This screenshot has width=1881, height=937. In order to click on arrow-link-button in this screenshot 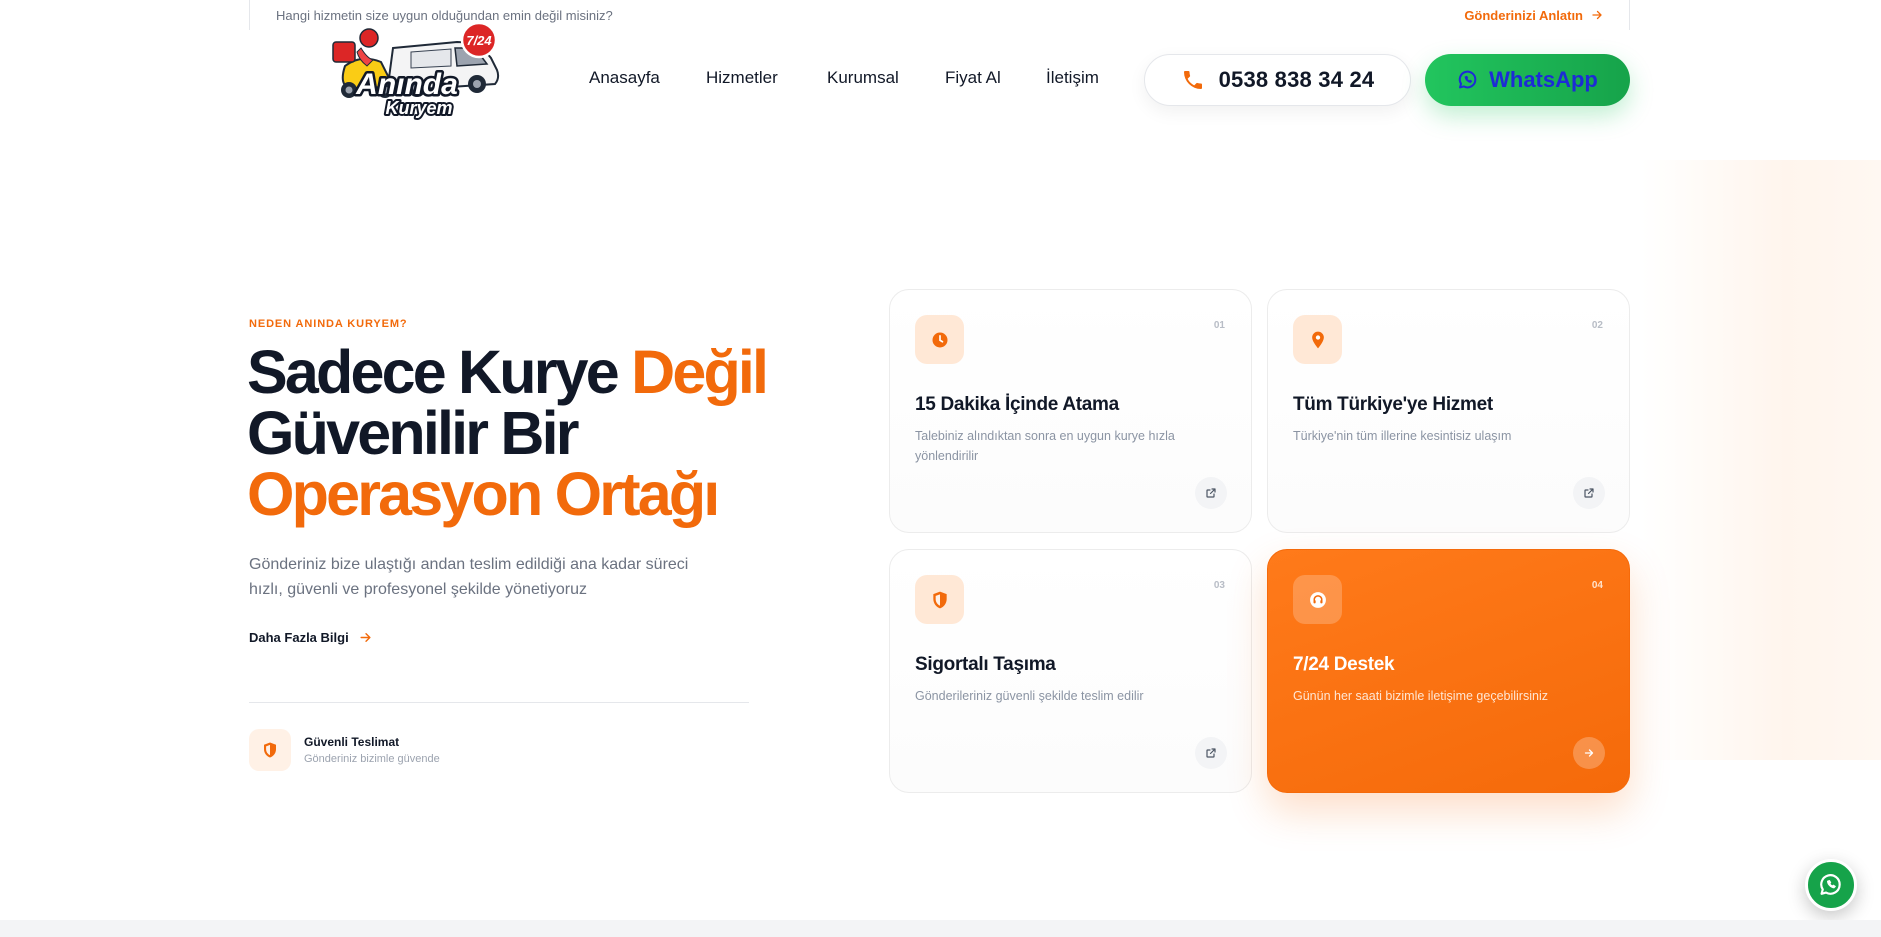, I will do `click(1589, 753)`.